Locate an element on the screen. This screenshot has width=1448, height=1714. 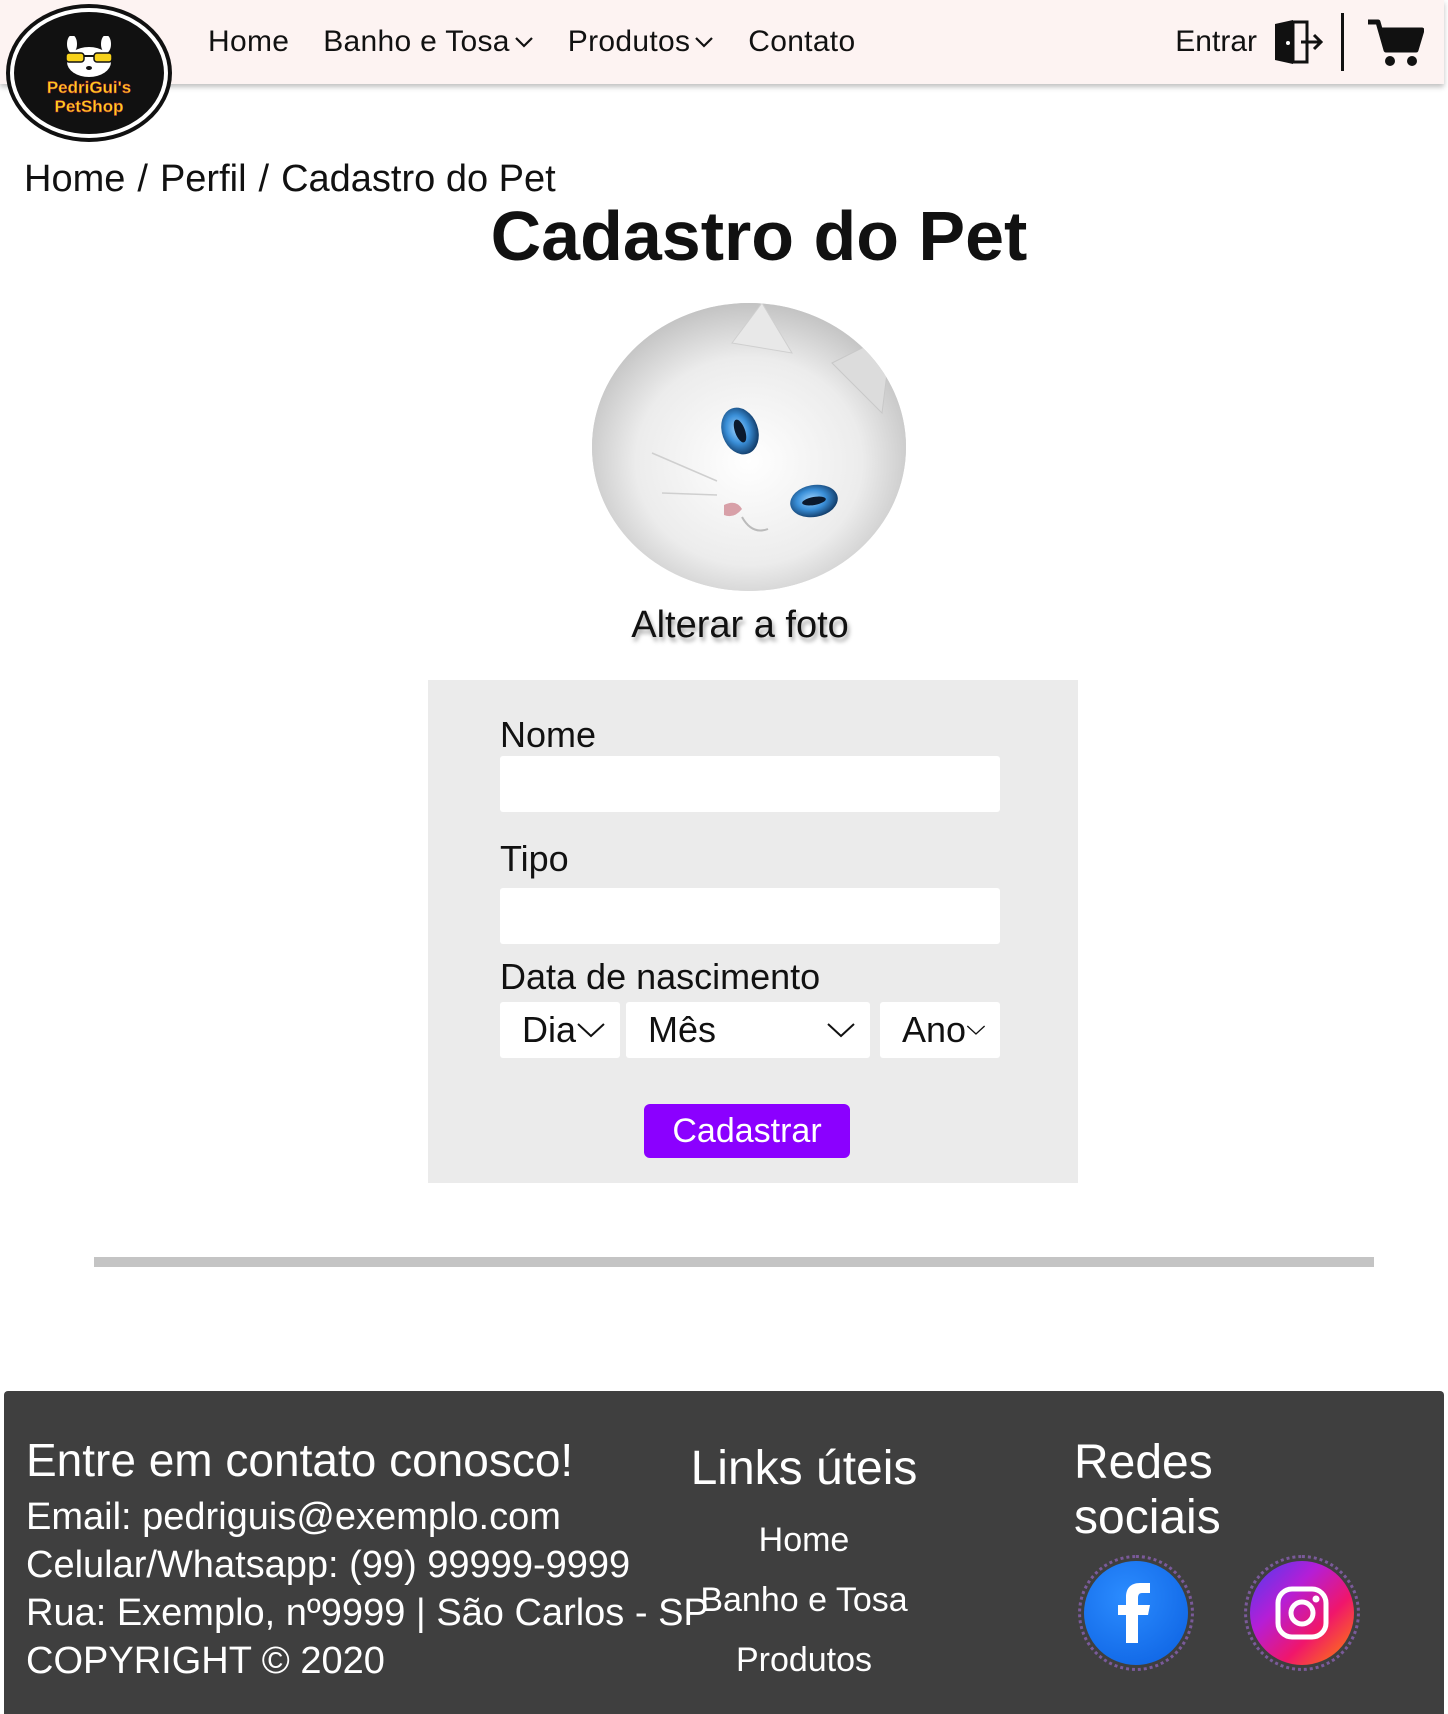
instagram-button is located at coordinates (1302, 1613).